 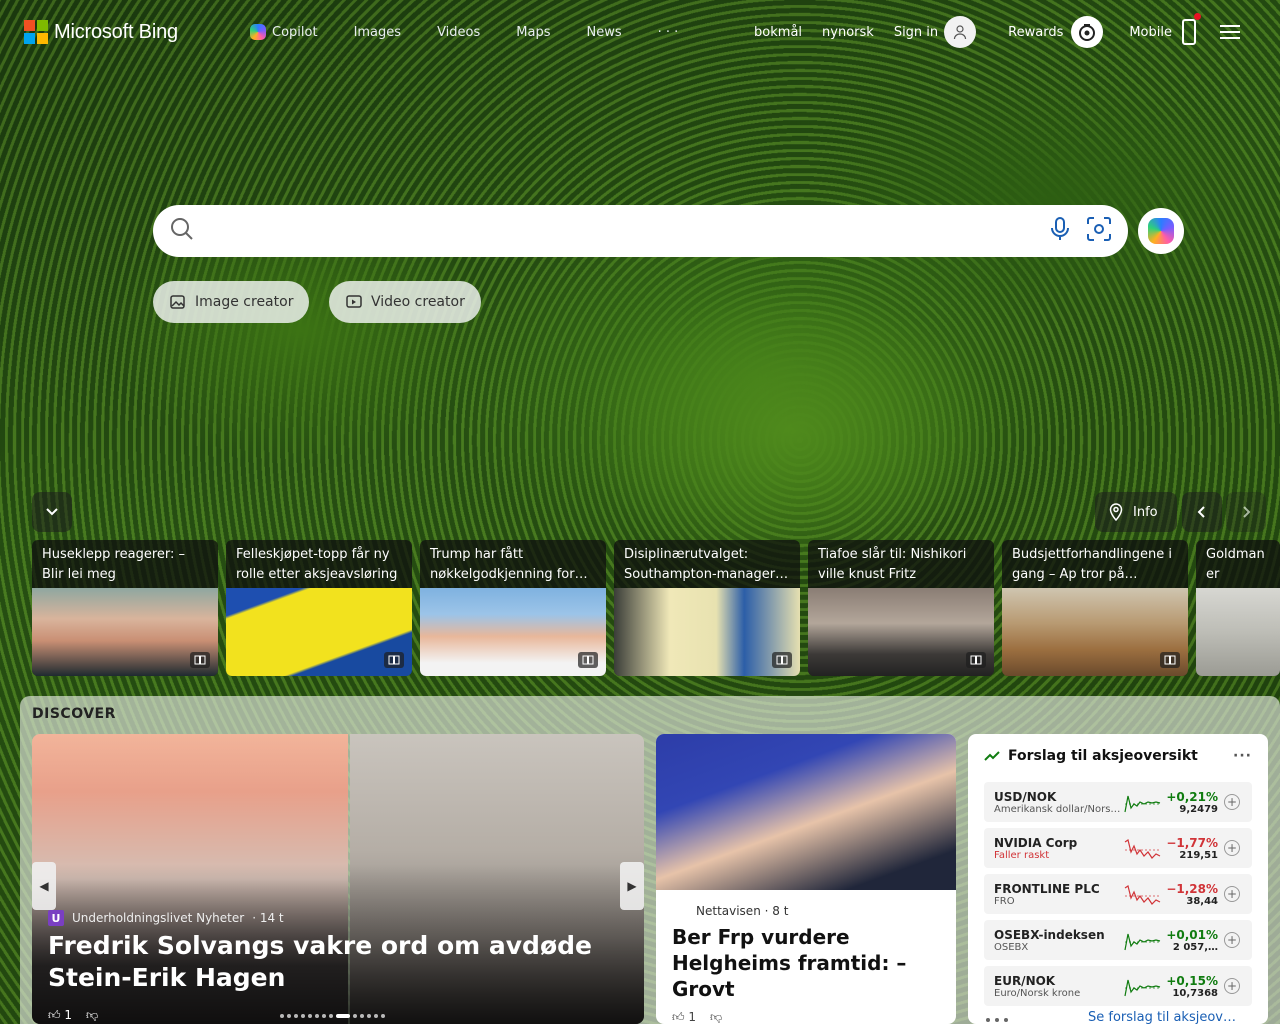 I want to click on nav-more-button: · · ·, so click(x=668, y=32).